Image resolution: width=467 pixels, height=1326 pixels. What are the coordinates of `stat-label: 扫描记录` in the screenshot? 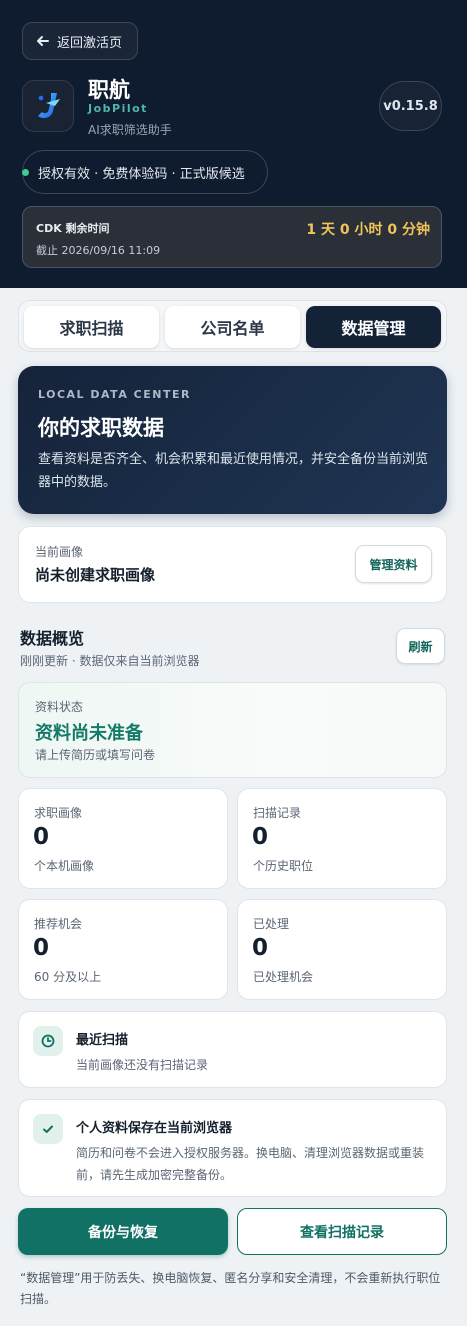 It's located at (277, 813).